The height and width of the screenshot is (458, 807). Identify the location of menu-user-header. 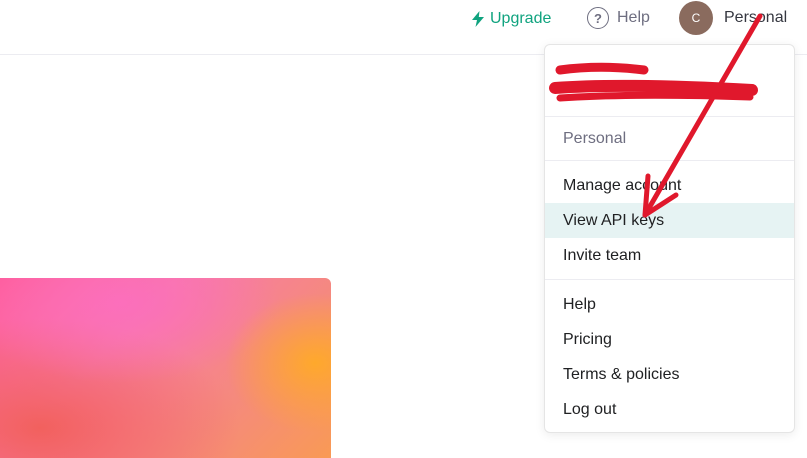
(669, 81).